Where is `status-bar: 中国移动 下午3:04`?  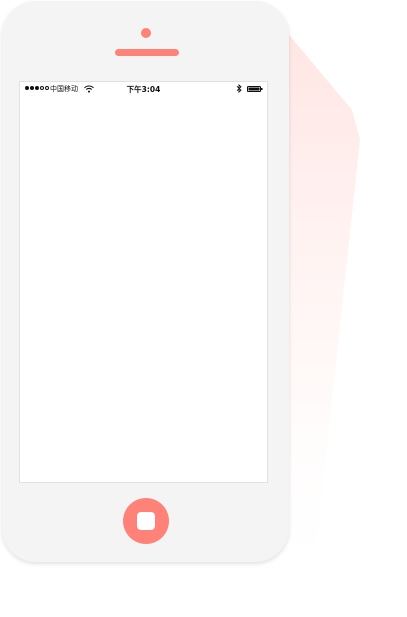 status-bar: 中国移动 下午3:04 is located at coordinates (143, 90).